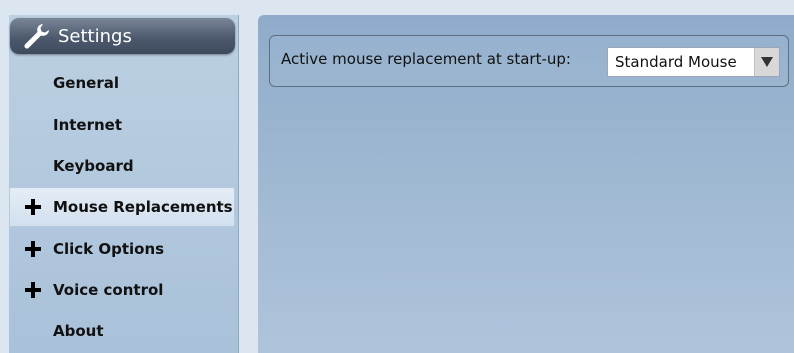 Image resolution: width=794 pixels, height=353 pixels. I want to click on wrench-icon, so click(36, 36).